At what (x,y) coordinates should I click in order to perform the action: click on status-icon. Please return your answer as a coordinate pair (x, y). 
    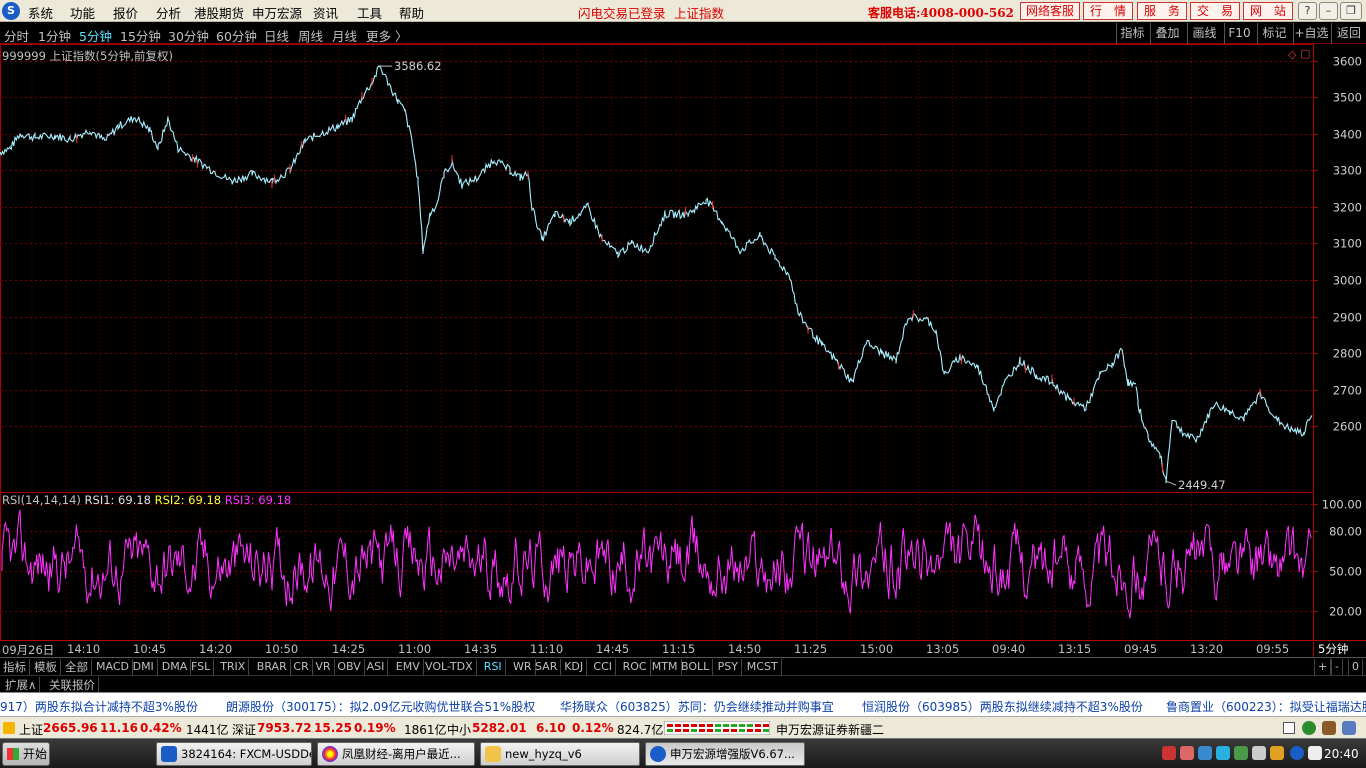
    Looking at the image, I should click on (9, 728).